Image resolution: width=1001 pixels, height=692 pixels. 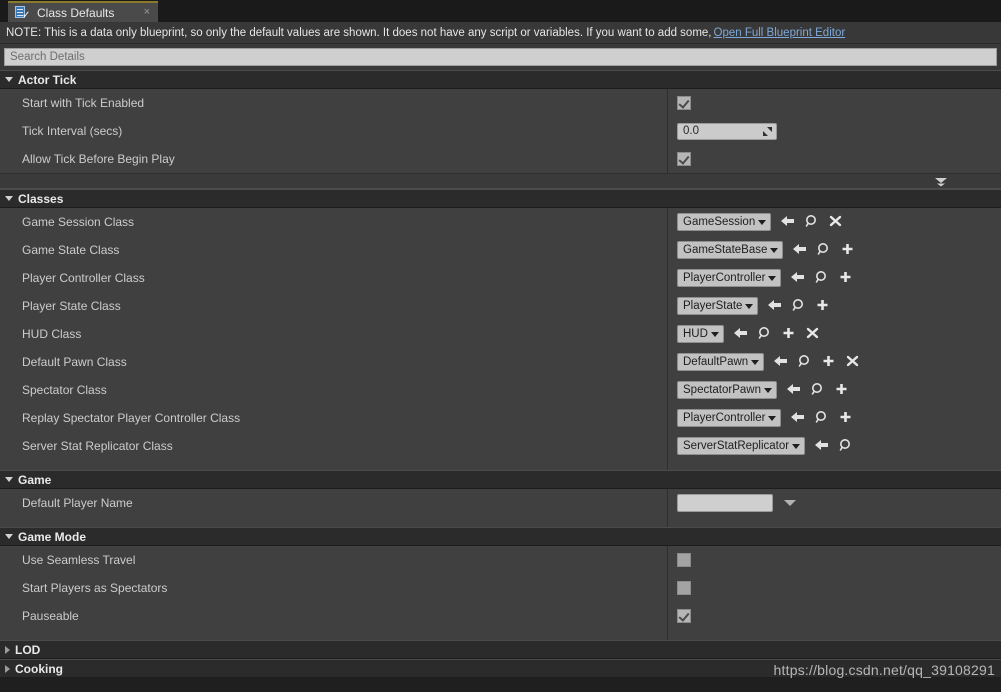 What do you see at coordinates (729, 278) in the screenshot?
I see `player-controller-class-combobox: PlayerController` at bounding box center [729, 278].